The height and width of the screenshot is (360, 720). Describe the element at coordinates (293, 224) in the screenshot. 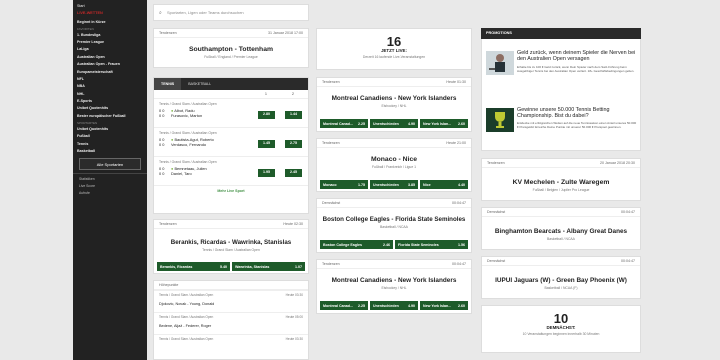

I see `match-time: Heute 02:30` at that location.